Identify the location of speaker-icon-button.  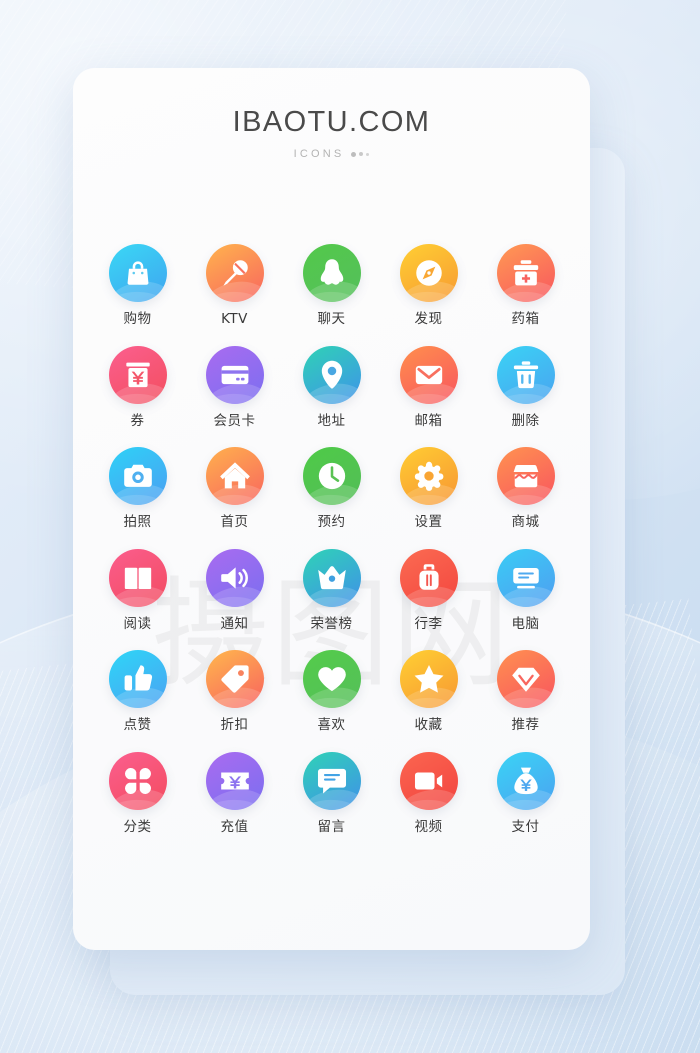
(234, 577).